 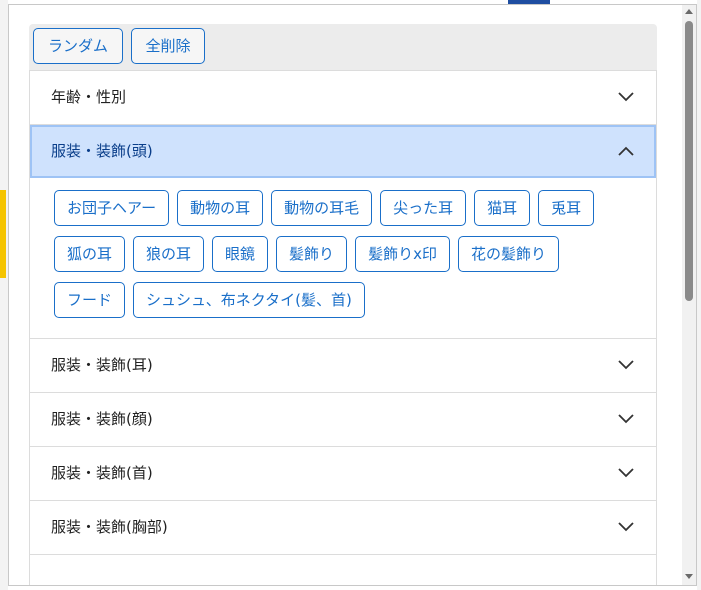 What do you see at coordinates (343, 48) in the screenshot?
I see `dialog-toolbar: ランダム 全削除` at bounding box center [343, 48].